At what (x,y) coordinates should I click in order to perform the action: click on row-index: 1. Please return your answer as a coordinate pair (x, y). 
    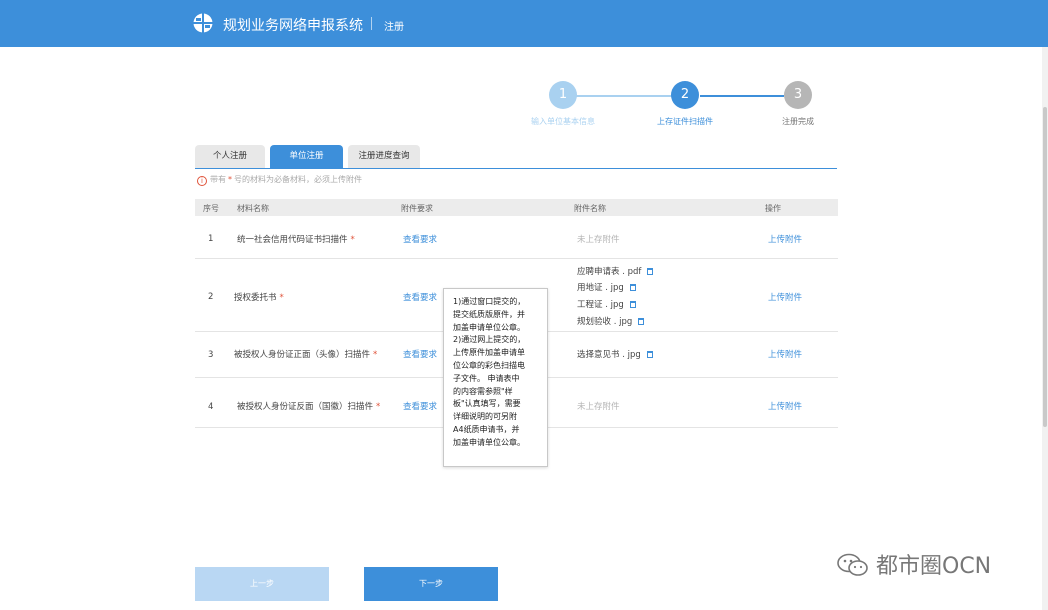
    Looking at the image, I should click on (211, 239).